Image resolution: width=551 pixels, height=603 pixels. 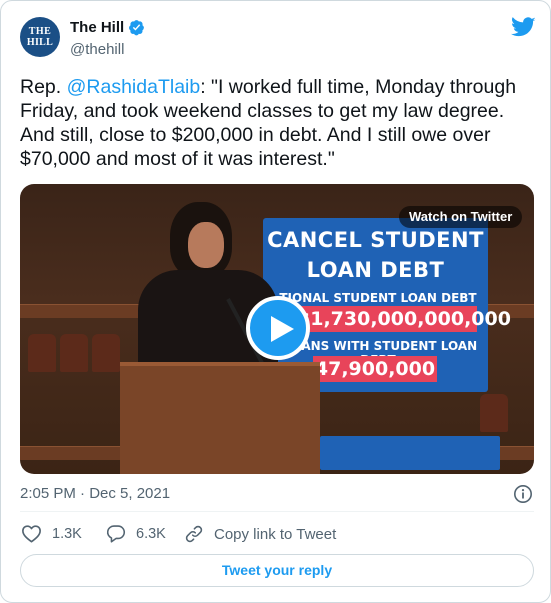 I want to click on play-icon, so click(x=282, y=329).